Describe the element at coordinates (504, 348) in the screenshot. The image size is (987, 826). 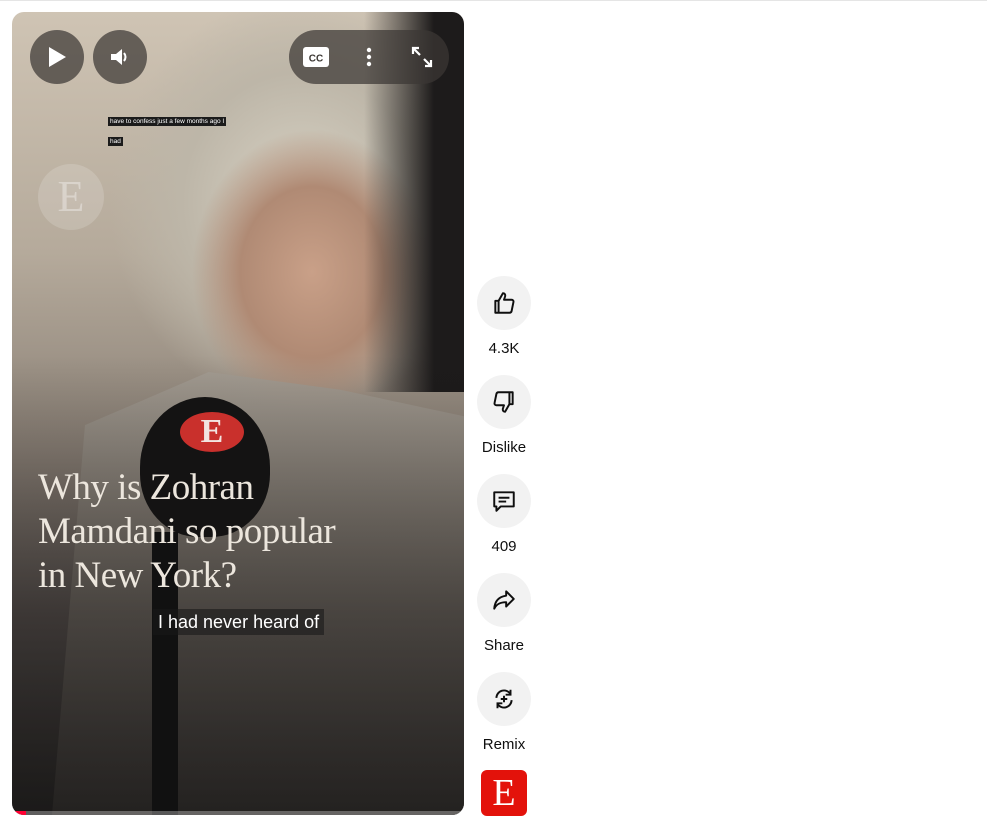
I see `like-count: 4.3K` at that location.